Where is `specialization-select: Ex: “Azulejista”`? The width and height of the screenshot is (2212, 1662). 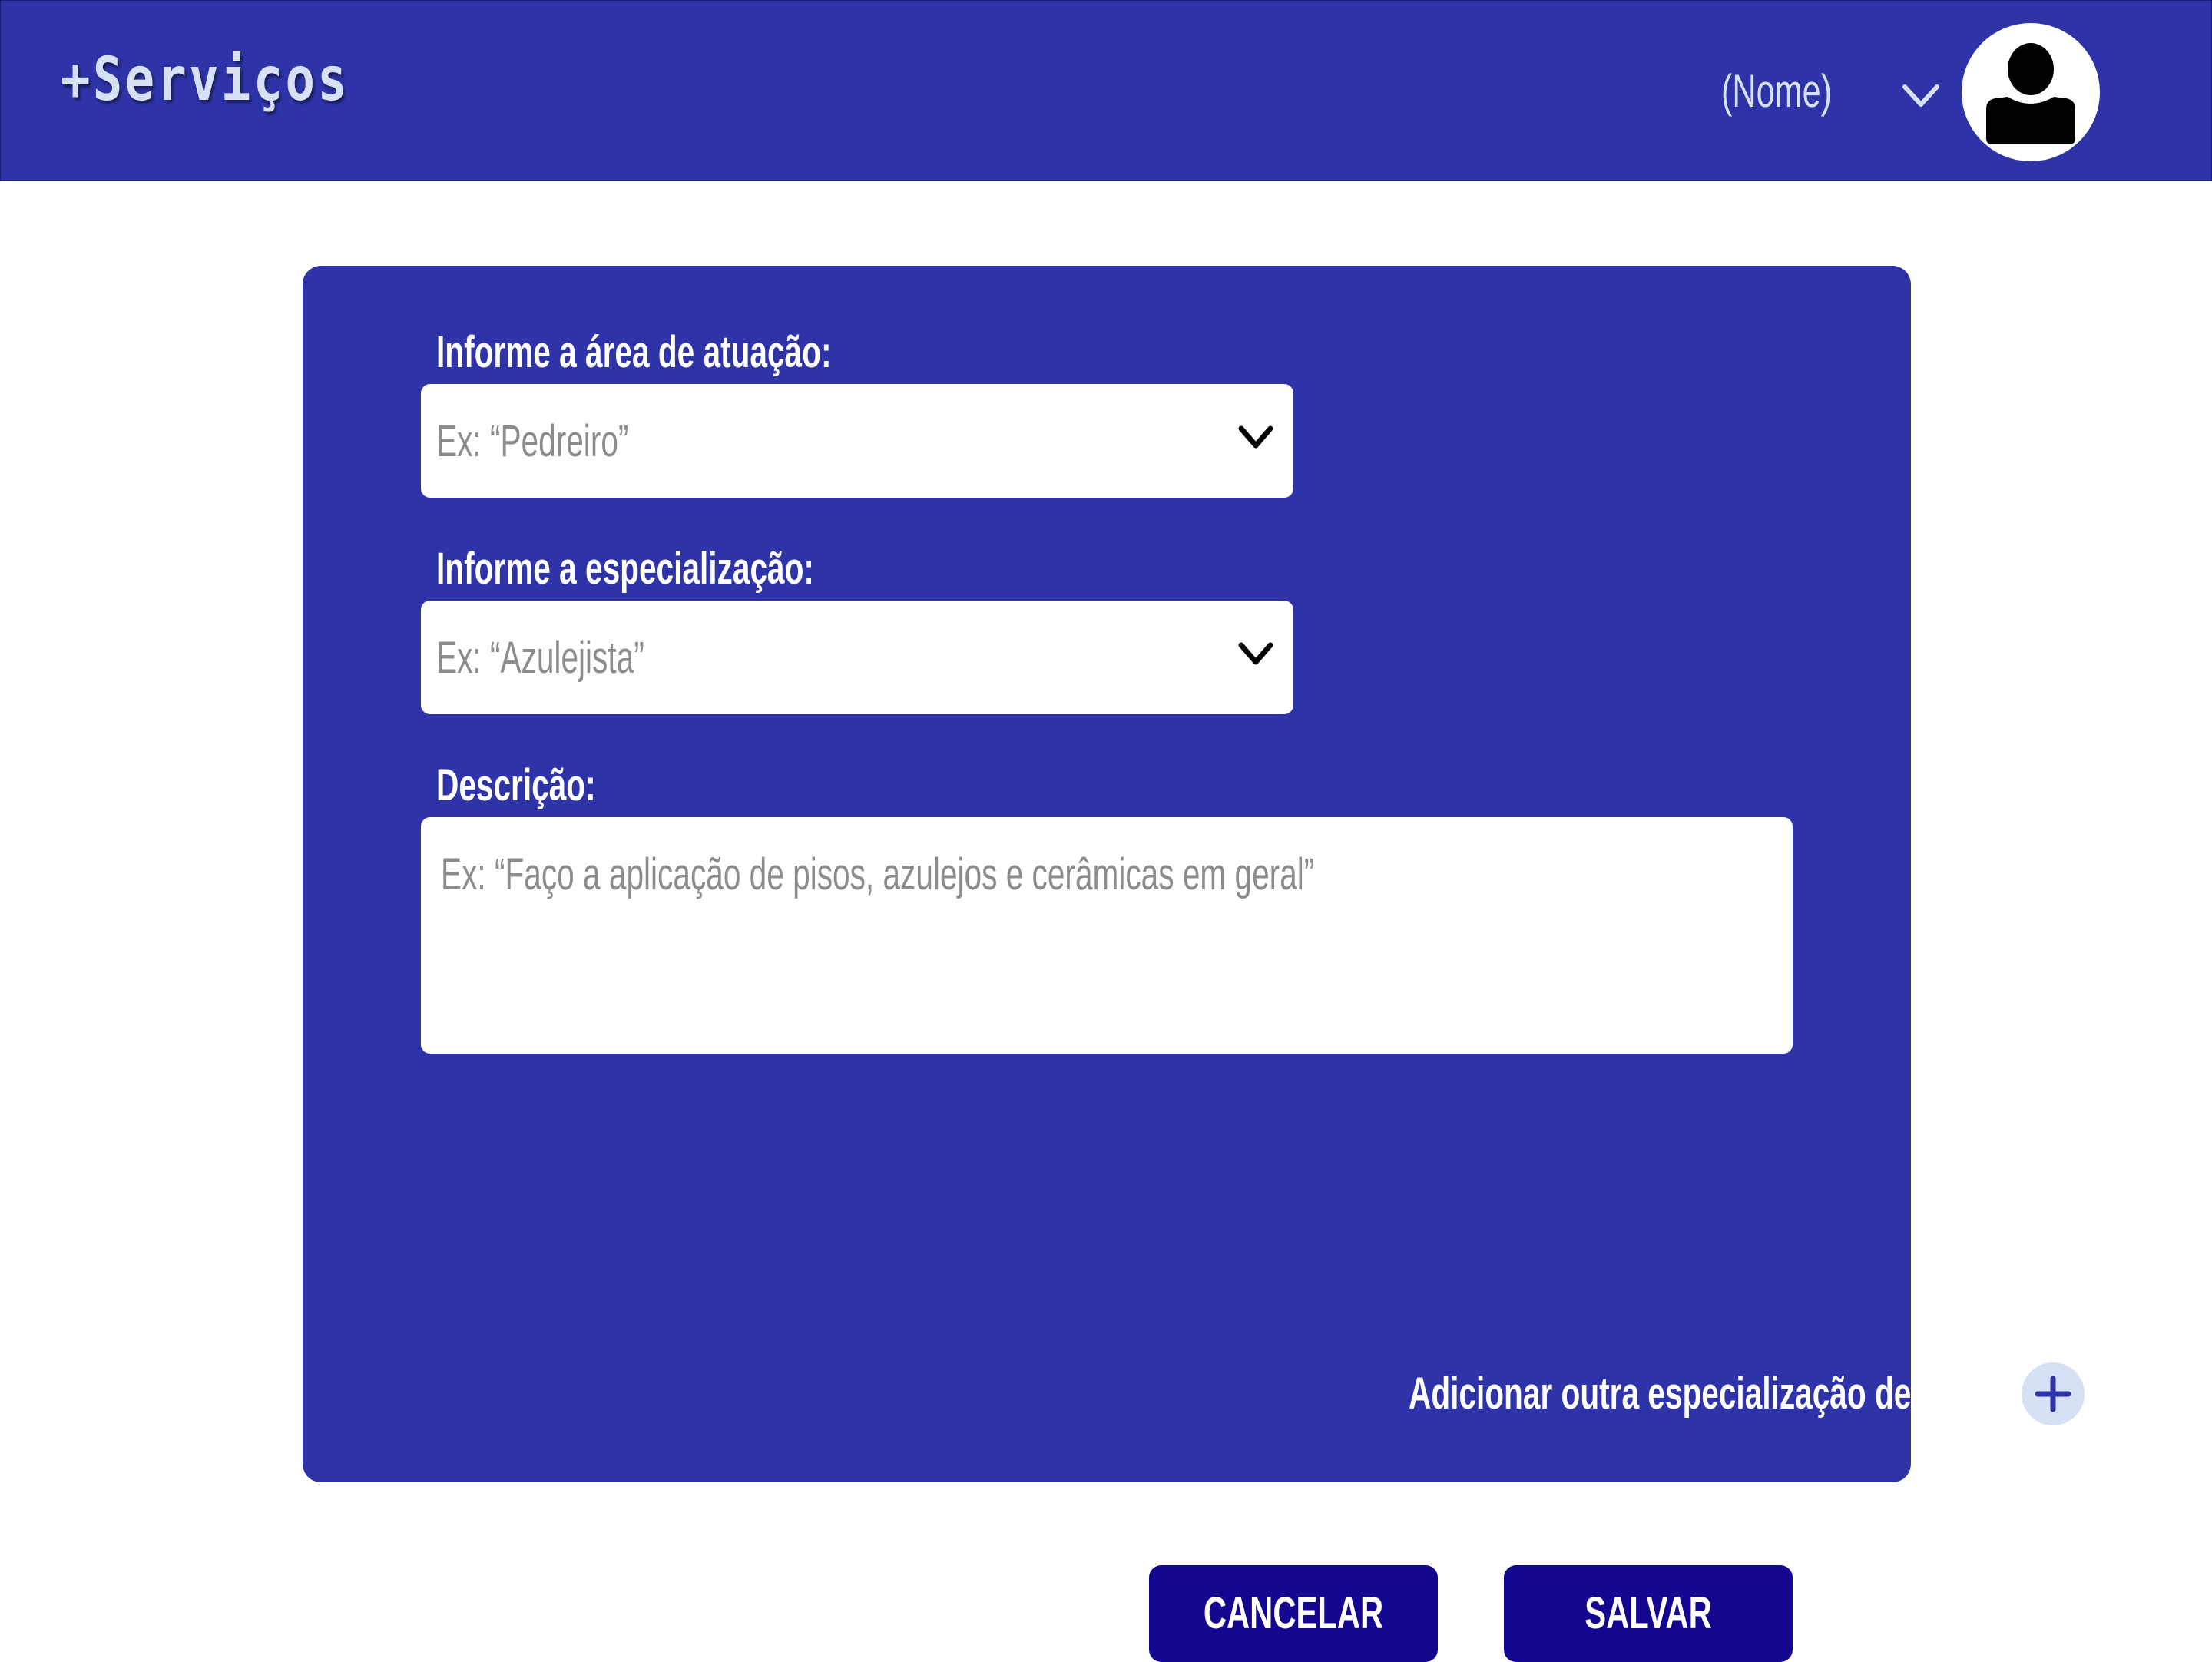
specialization-select: Ex: “Azulejista” is located at coordinates (857, 657).